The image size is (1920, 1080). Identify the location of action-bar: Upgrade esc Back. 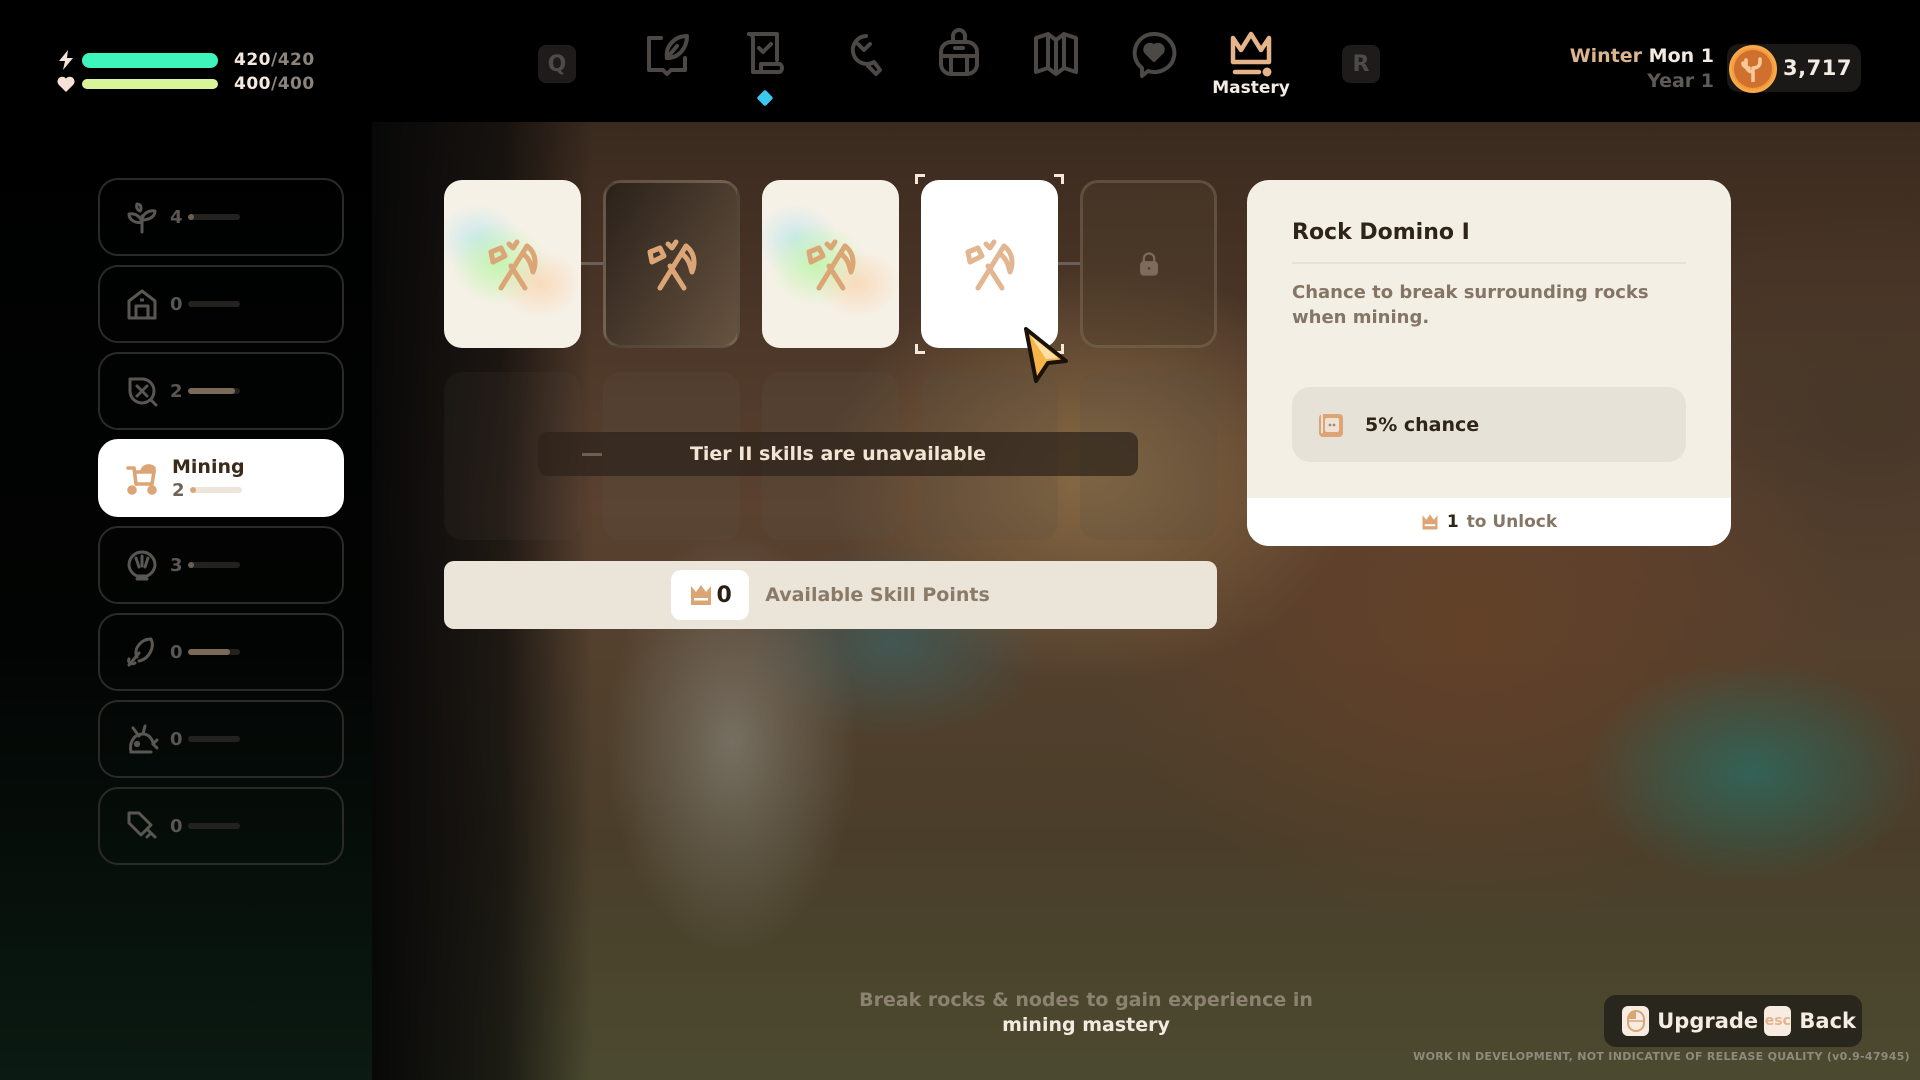
(1733, 1021).